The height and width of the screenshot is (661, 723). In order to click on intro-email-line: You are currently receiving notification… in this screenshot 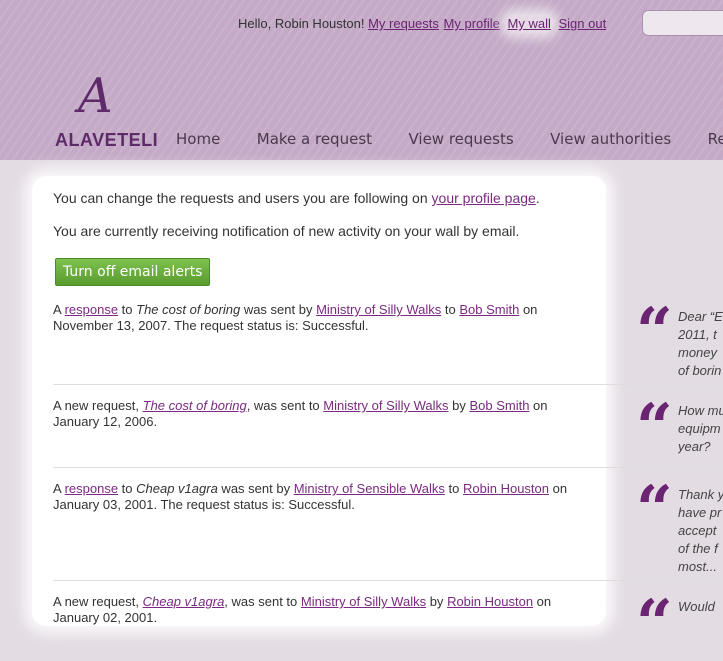, I will do `click(286, 231)`.